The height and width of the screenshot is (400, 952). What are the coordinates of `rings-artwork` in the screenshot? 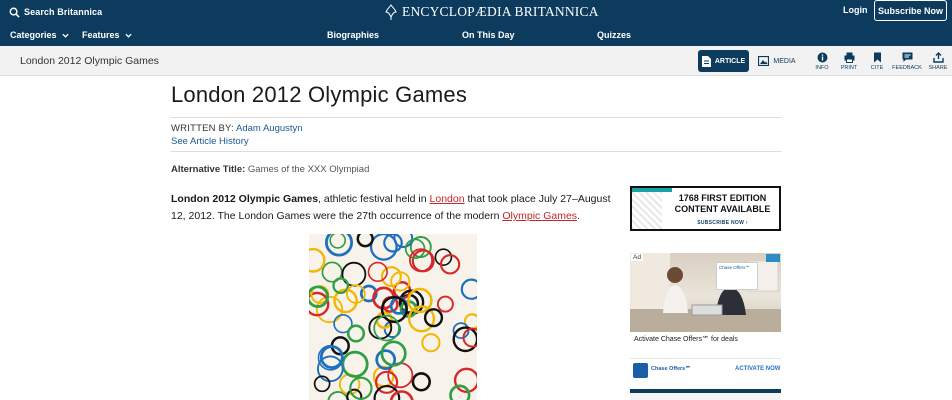 It's located at (393, 317).